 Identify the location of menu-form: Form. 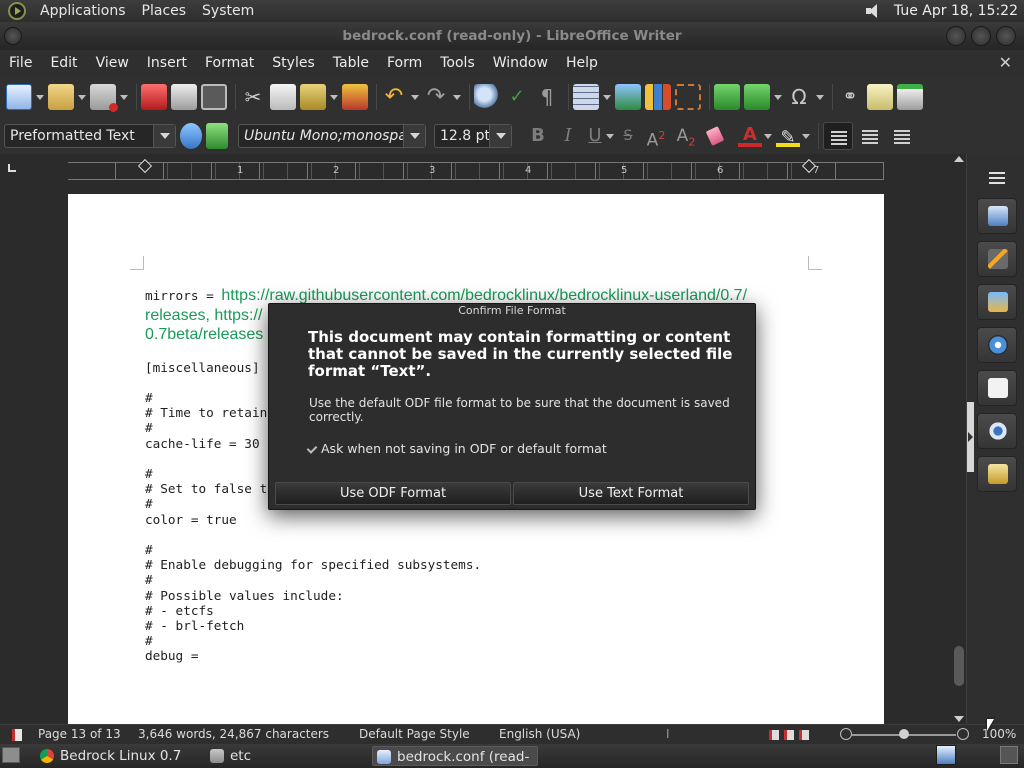
(404, 63).